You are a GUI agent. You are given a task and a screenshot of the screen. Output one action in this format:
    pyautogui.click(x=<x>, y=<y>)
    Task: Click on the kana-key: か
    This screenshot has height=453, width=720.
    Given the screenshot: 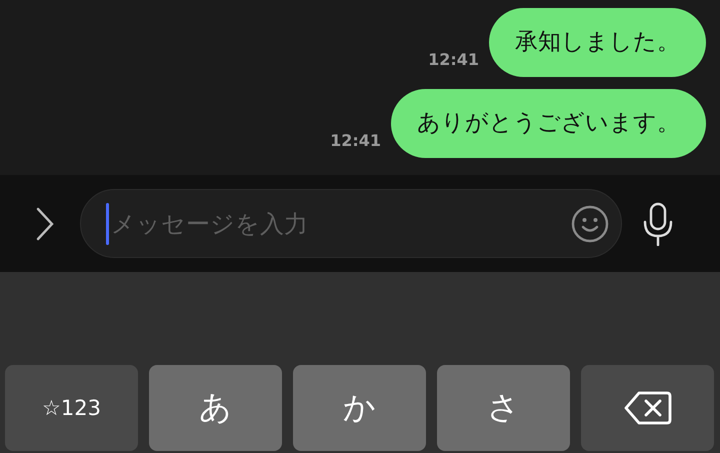 What is the action you would take?
    pyautogui.click(x=359, y=408)
    